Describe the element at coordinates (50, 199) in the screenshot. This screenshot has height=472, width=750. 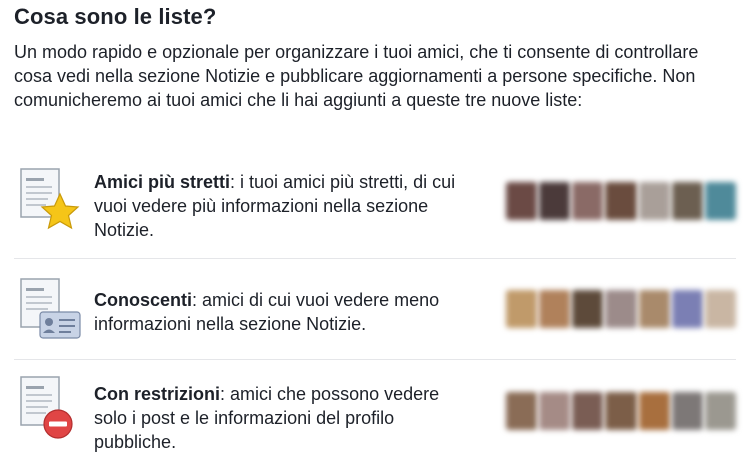
I see `close-friends-star-icon` at that location.